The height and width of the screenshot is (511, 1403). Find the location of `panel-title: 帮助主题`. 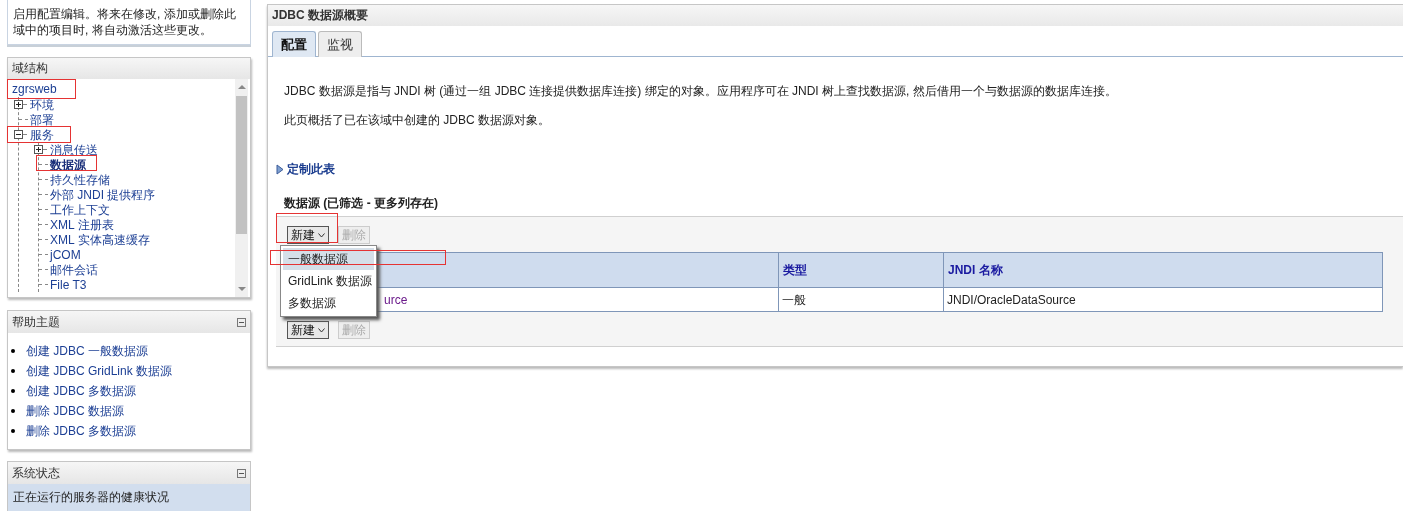

panel-title: 帮助主题 is located at coordinates (36, 322).